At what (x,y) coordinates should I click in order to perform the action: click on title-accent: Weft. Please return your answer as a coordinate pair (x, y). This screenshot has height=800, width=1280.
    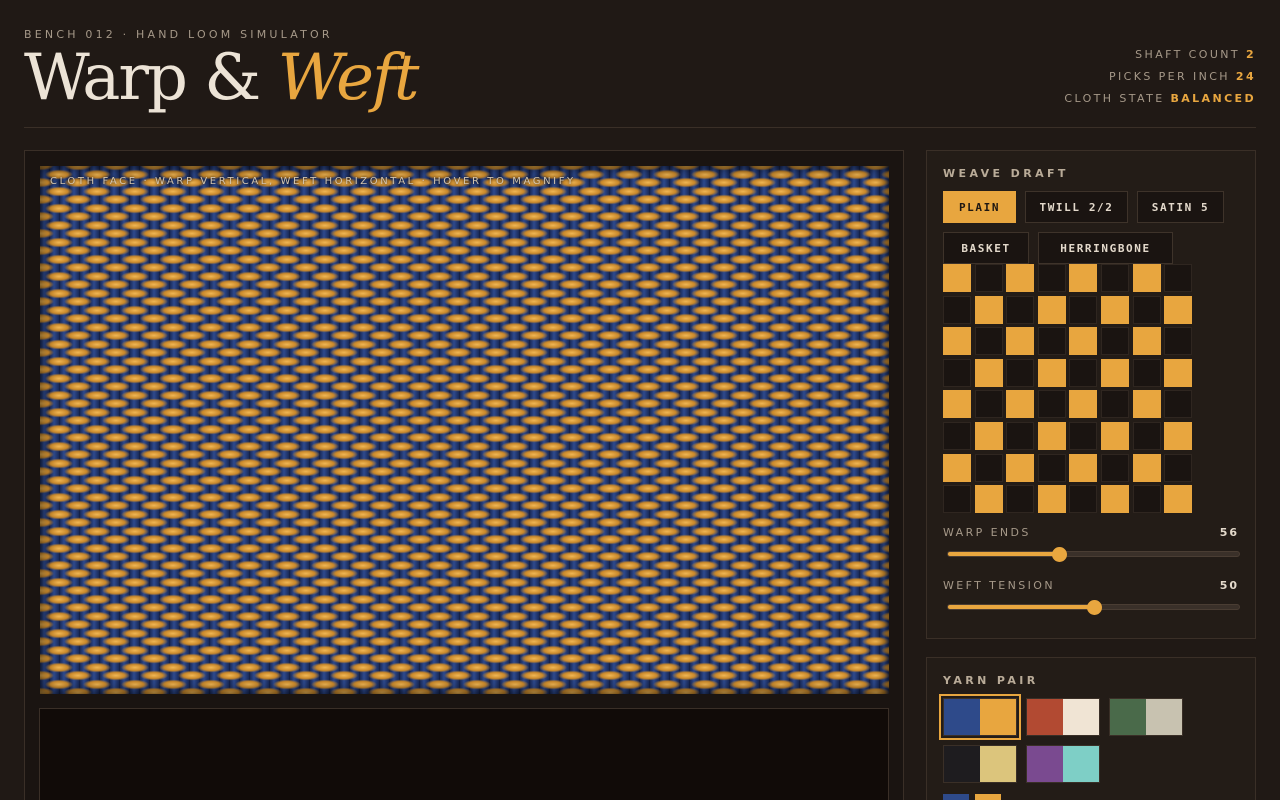
    Looking at the image, I should click on (348, 78).